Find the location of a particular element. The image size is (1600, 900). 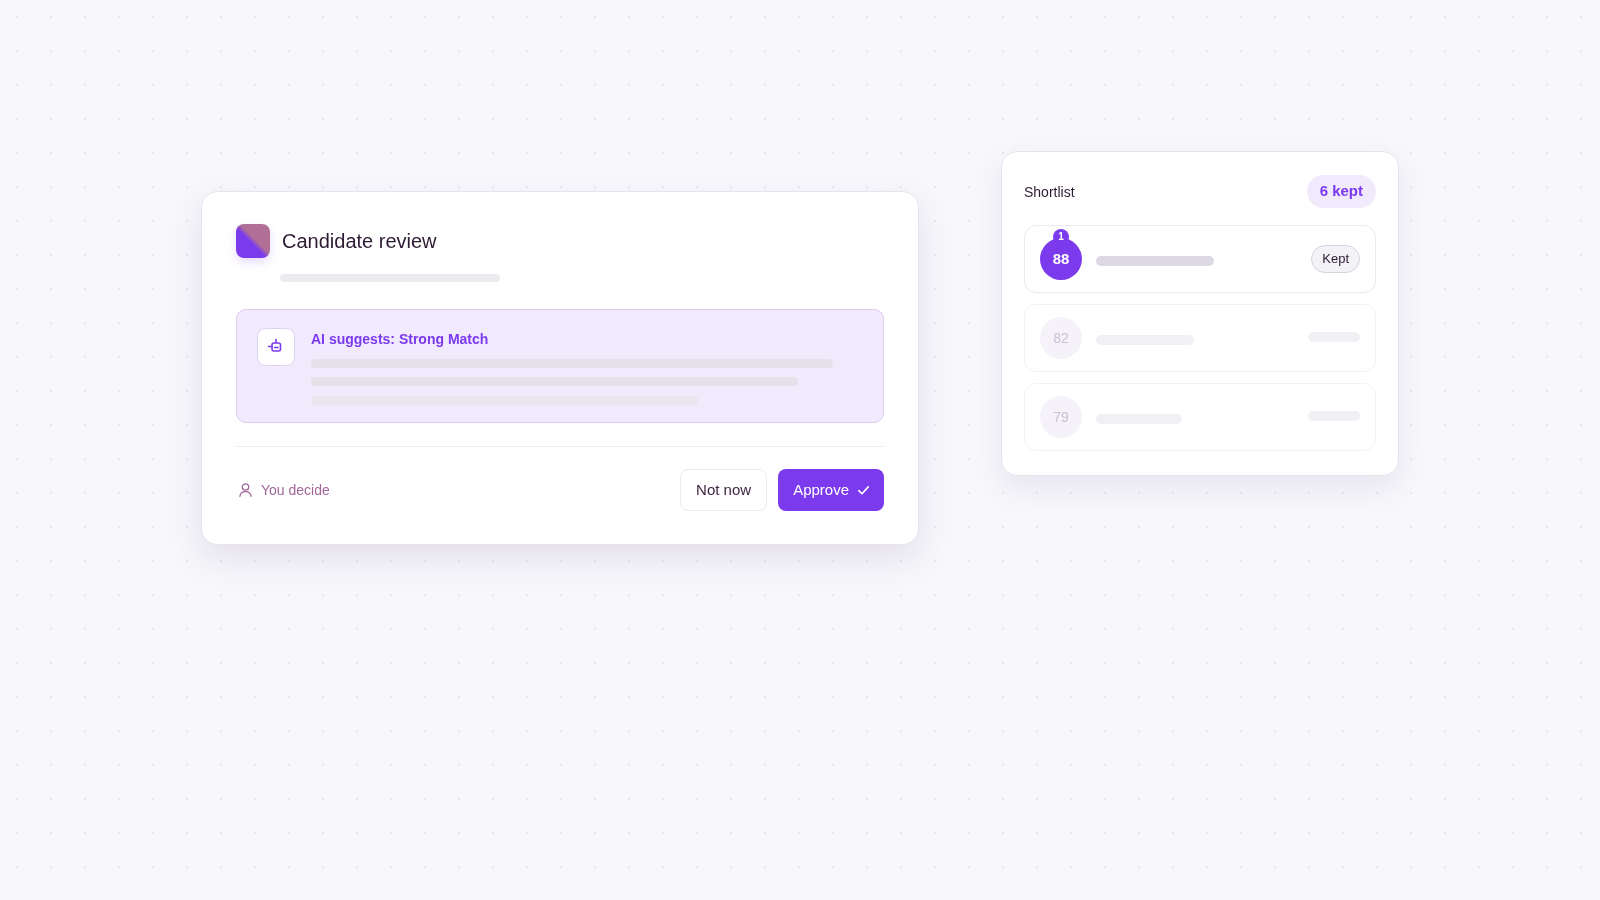

robot-icon is located at coordinates (276, 347).